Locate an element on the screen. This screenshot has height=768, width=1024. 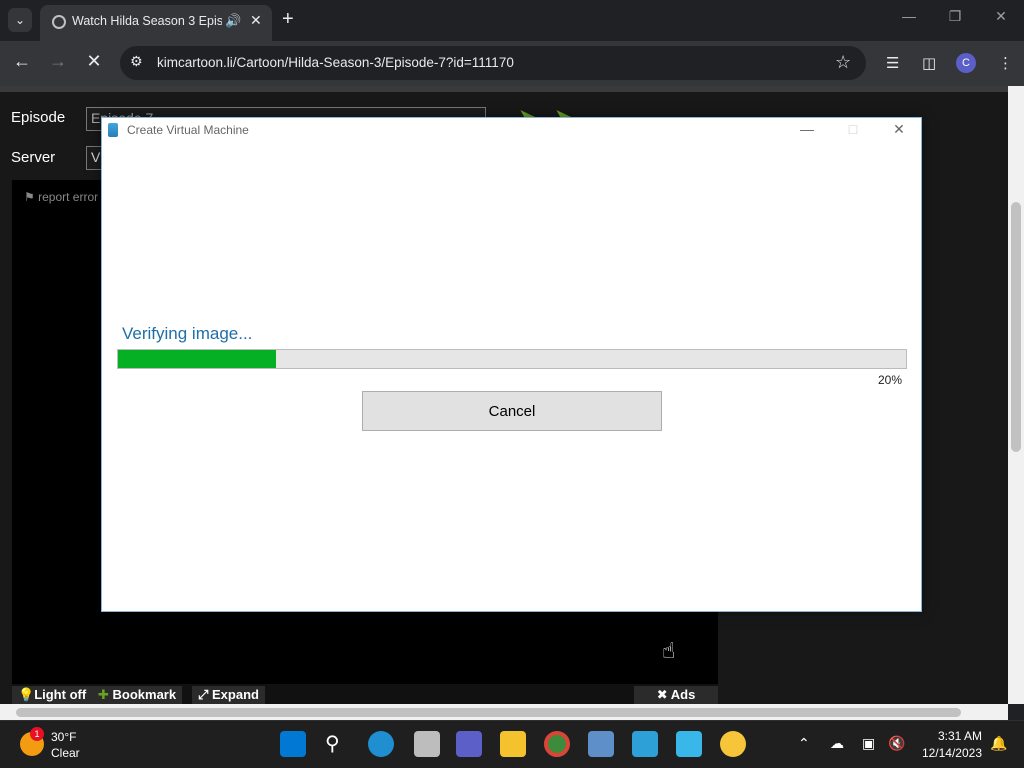
stop-loading-icon: ✕ is located at coordinates (94, 61).